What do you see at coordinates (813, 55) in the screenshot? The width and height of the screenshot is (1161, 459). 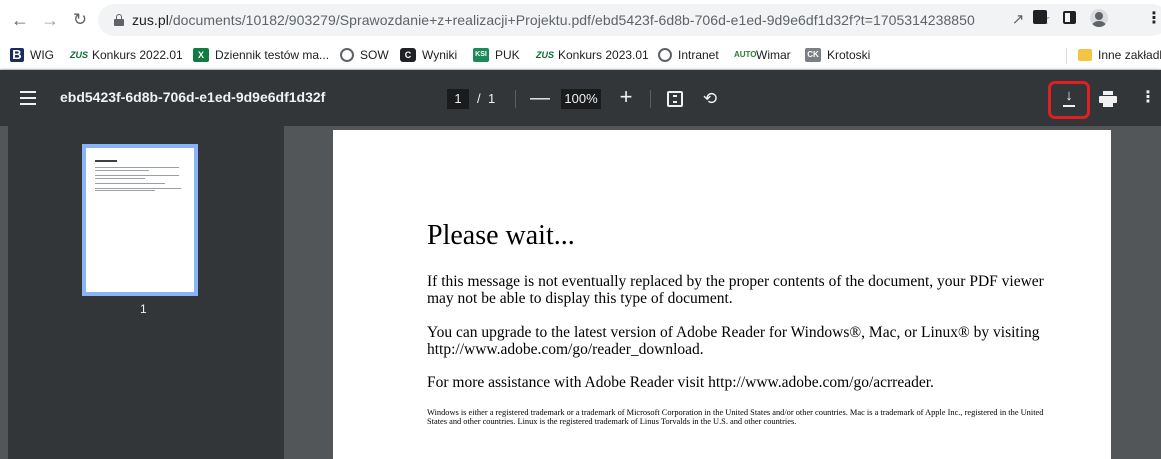 I see `krotoski-logo-icon: CK` at bounding box center [813, 55].